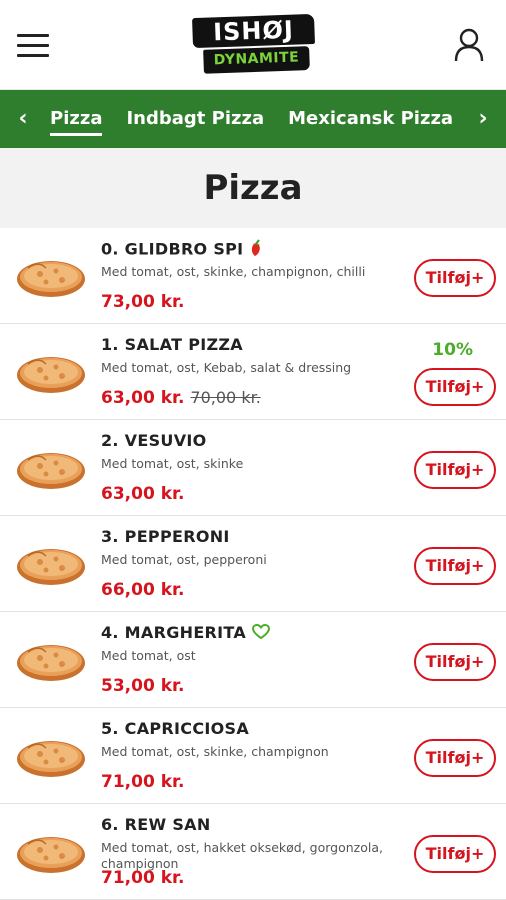  What do you see at coordinates (172, 463) in the screenshot?
I see `item-description: Med tomat, ost, skinke` at bounding box center [172, 463].